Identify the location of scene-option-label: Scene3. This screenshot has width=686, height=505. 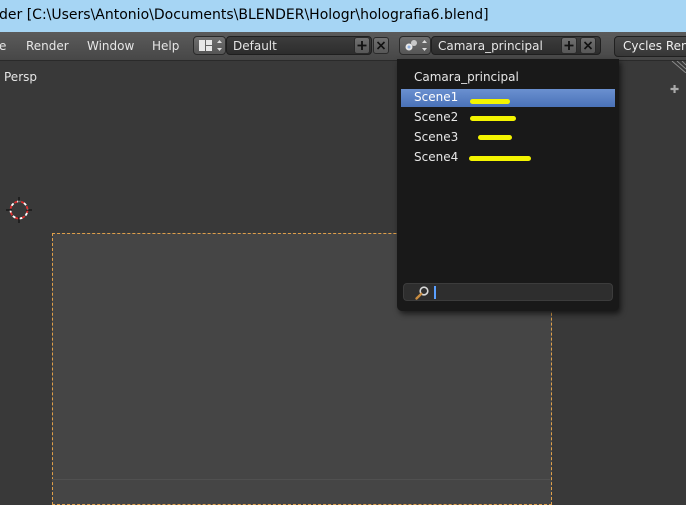
(436, 137).